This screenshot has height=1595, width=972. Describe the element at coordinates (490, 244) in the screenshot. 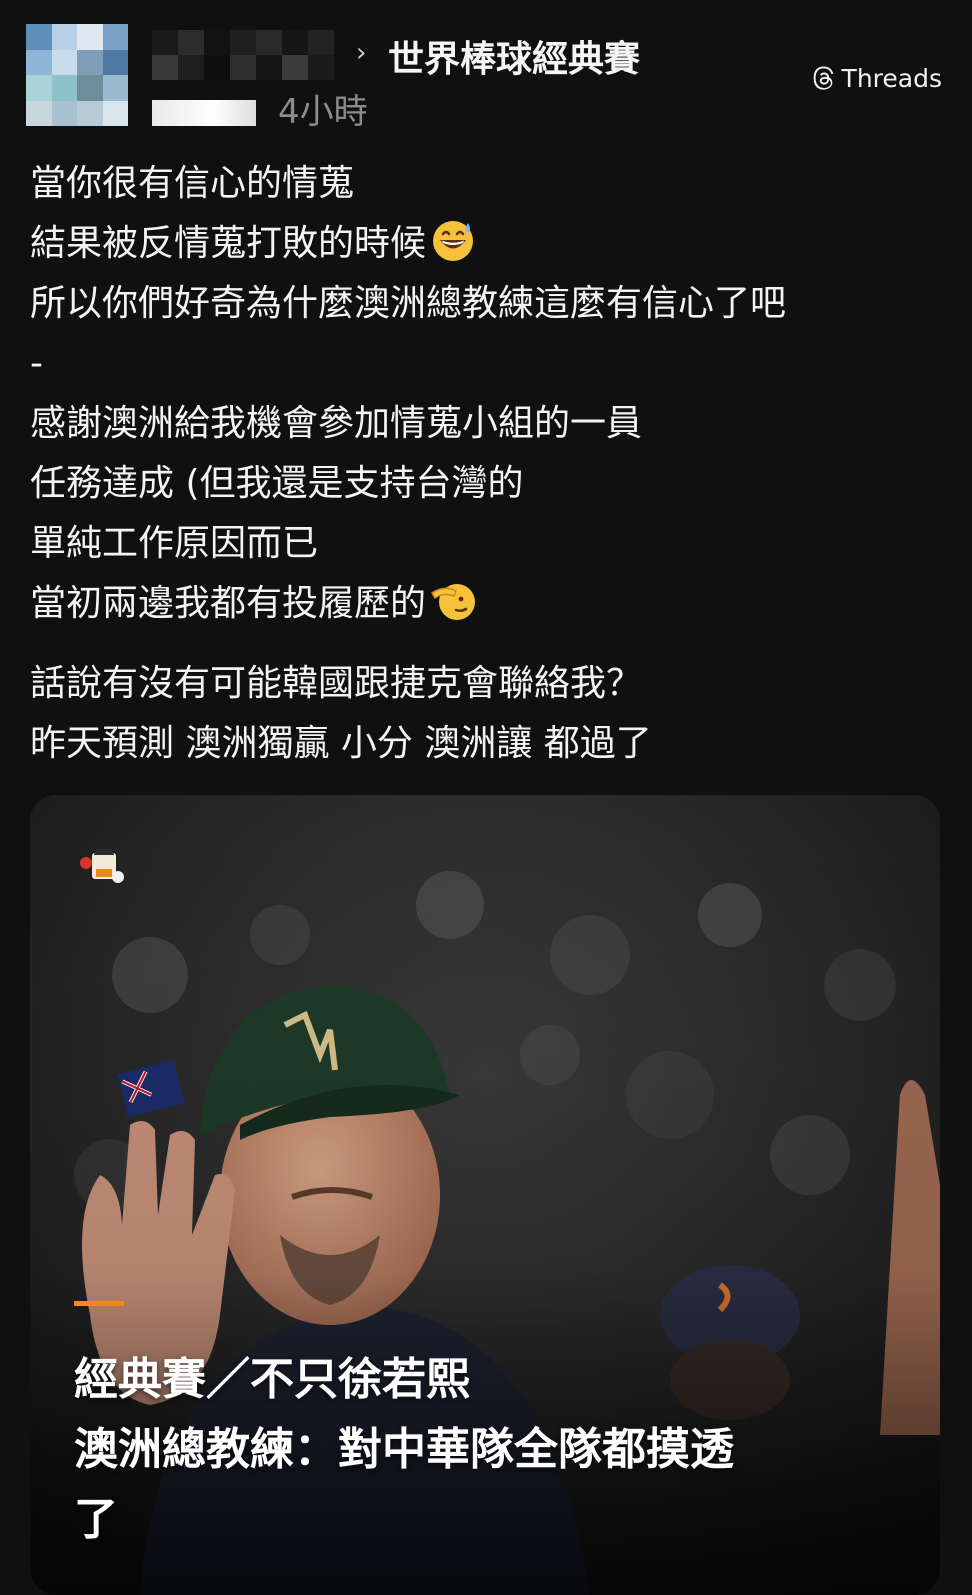

I see `post-line-with-emoji: 結果被反情蒐打敗的時候` at that location.